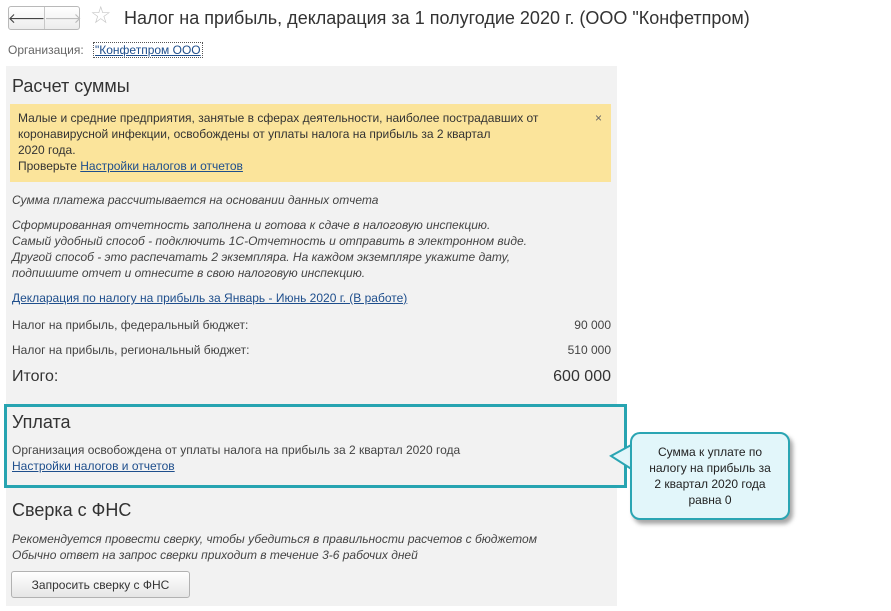 This screenshot has width=891, height=611. What do you see at coordinates (299, 166) in the screenshot?
I see `notice-line: Проверьте Настройки налогов и отчетов` at bounding box center [299, 166].